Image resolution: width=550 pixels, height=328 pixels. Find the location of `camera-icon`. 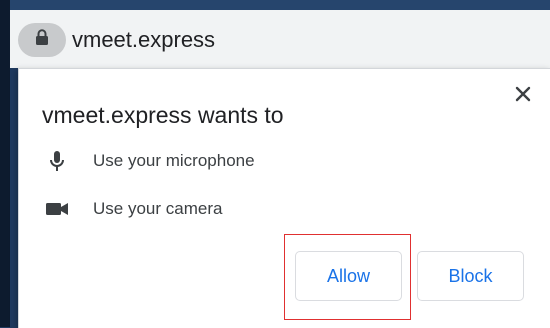

camera-icon is located at coordinates (57, 209).